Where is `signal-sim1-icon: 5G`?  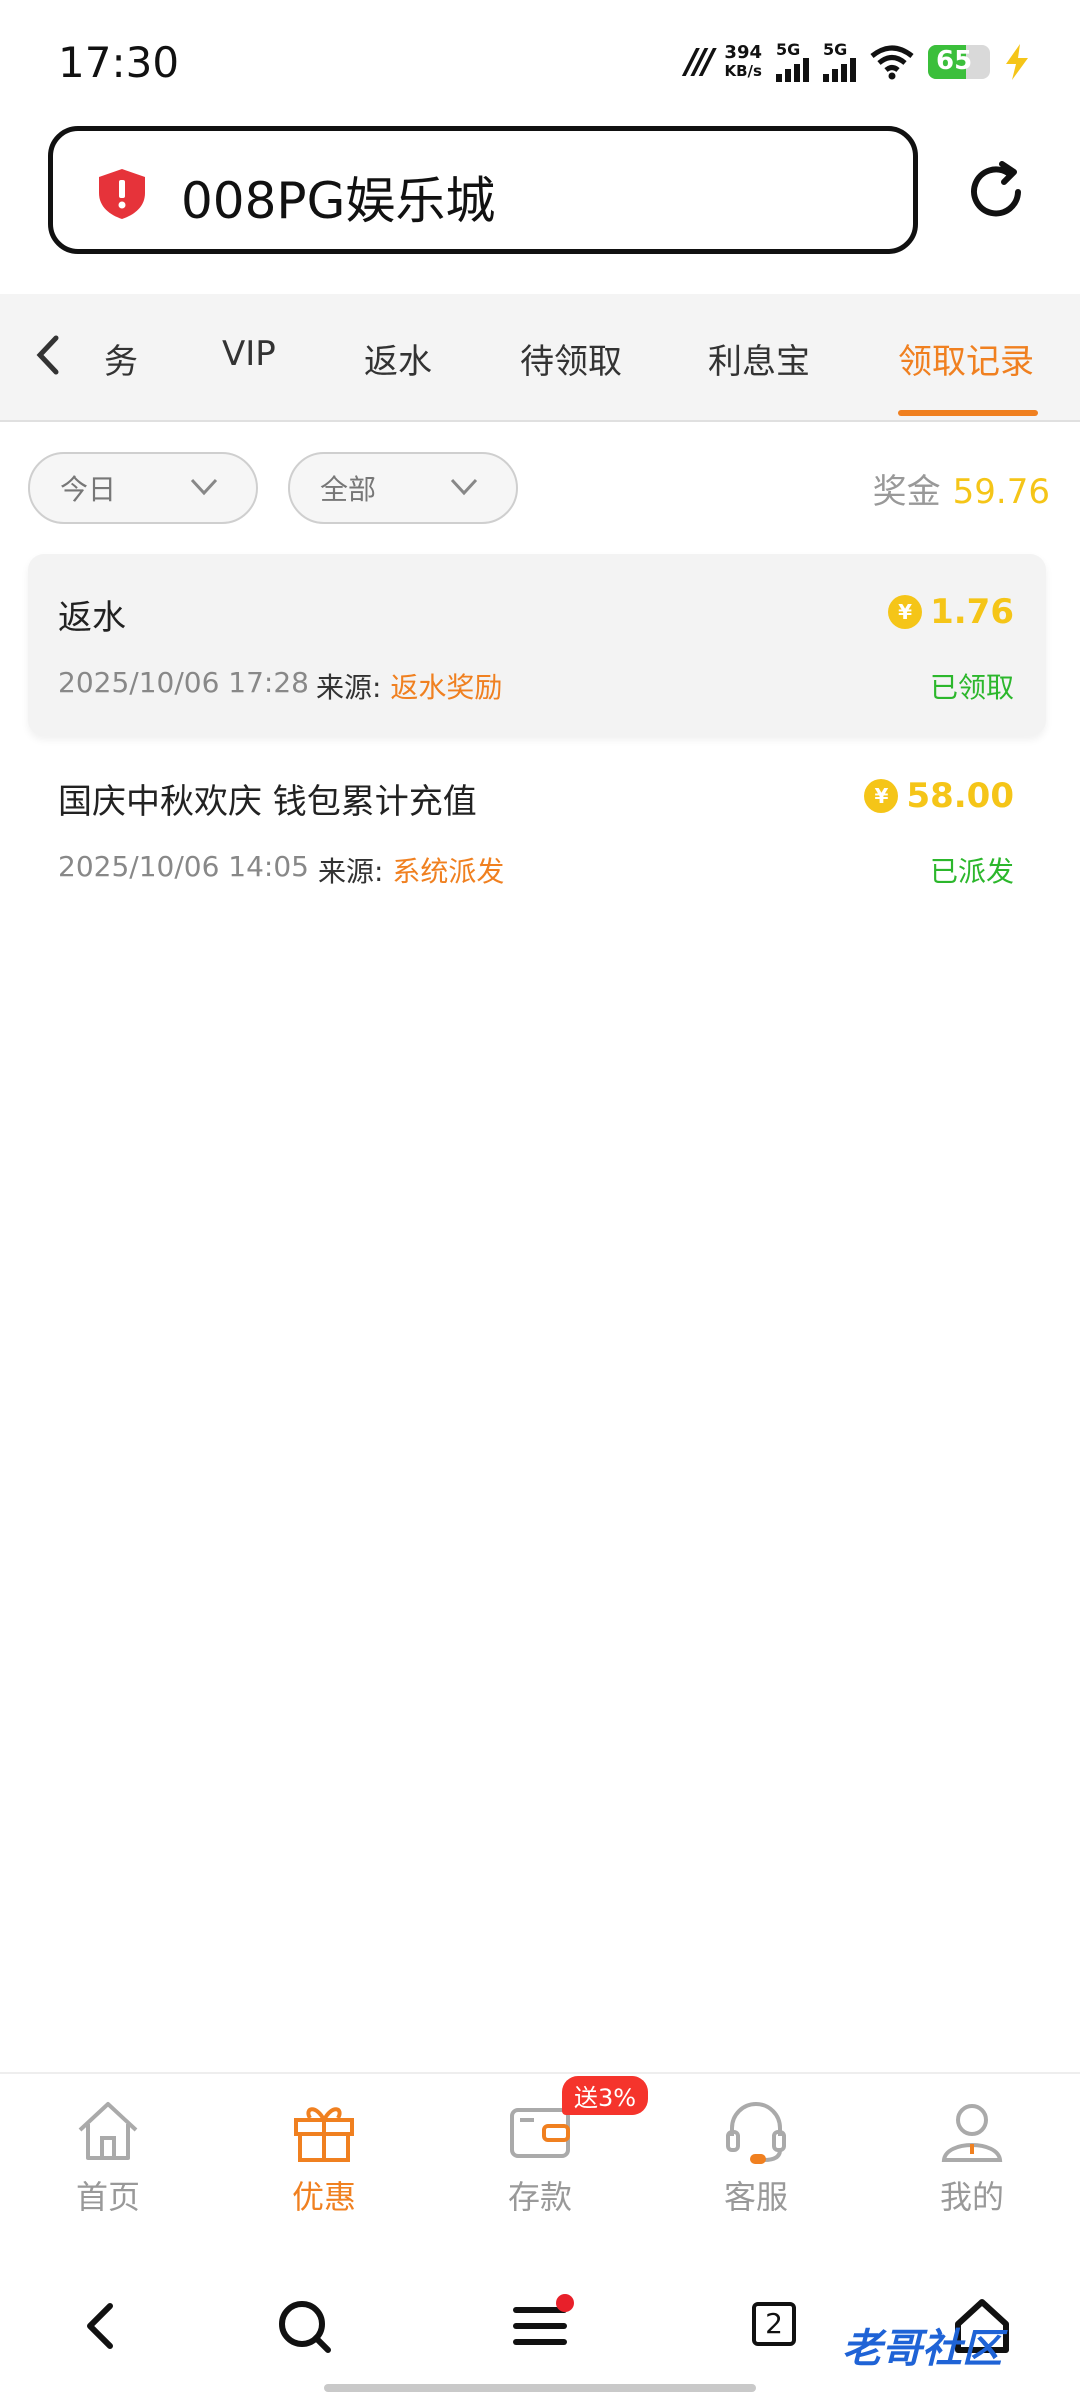
signal-sim1-icon: 5G is located at coordinates (792, 62).